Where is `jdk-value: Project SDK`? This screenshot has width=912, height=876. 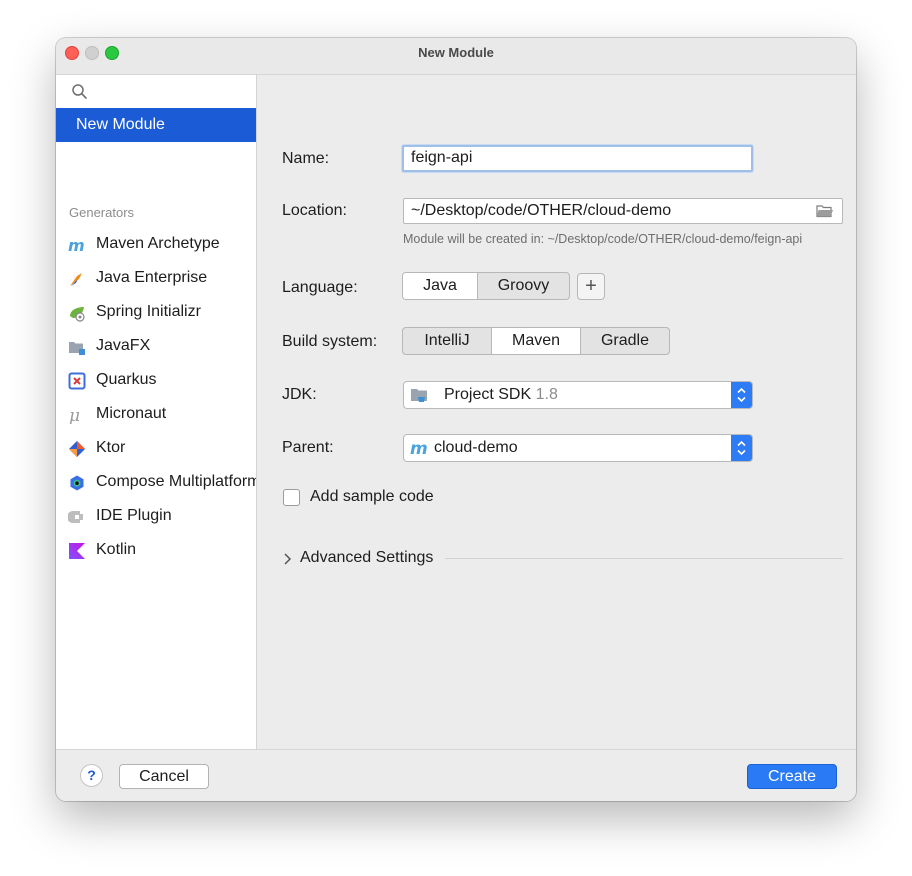 jdk-value: Project SDK is located at coordinates (488, 394).